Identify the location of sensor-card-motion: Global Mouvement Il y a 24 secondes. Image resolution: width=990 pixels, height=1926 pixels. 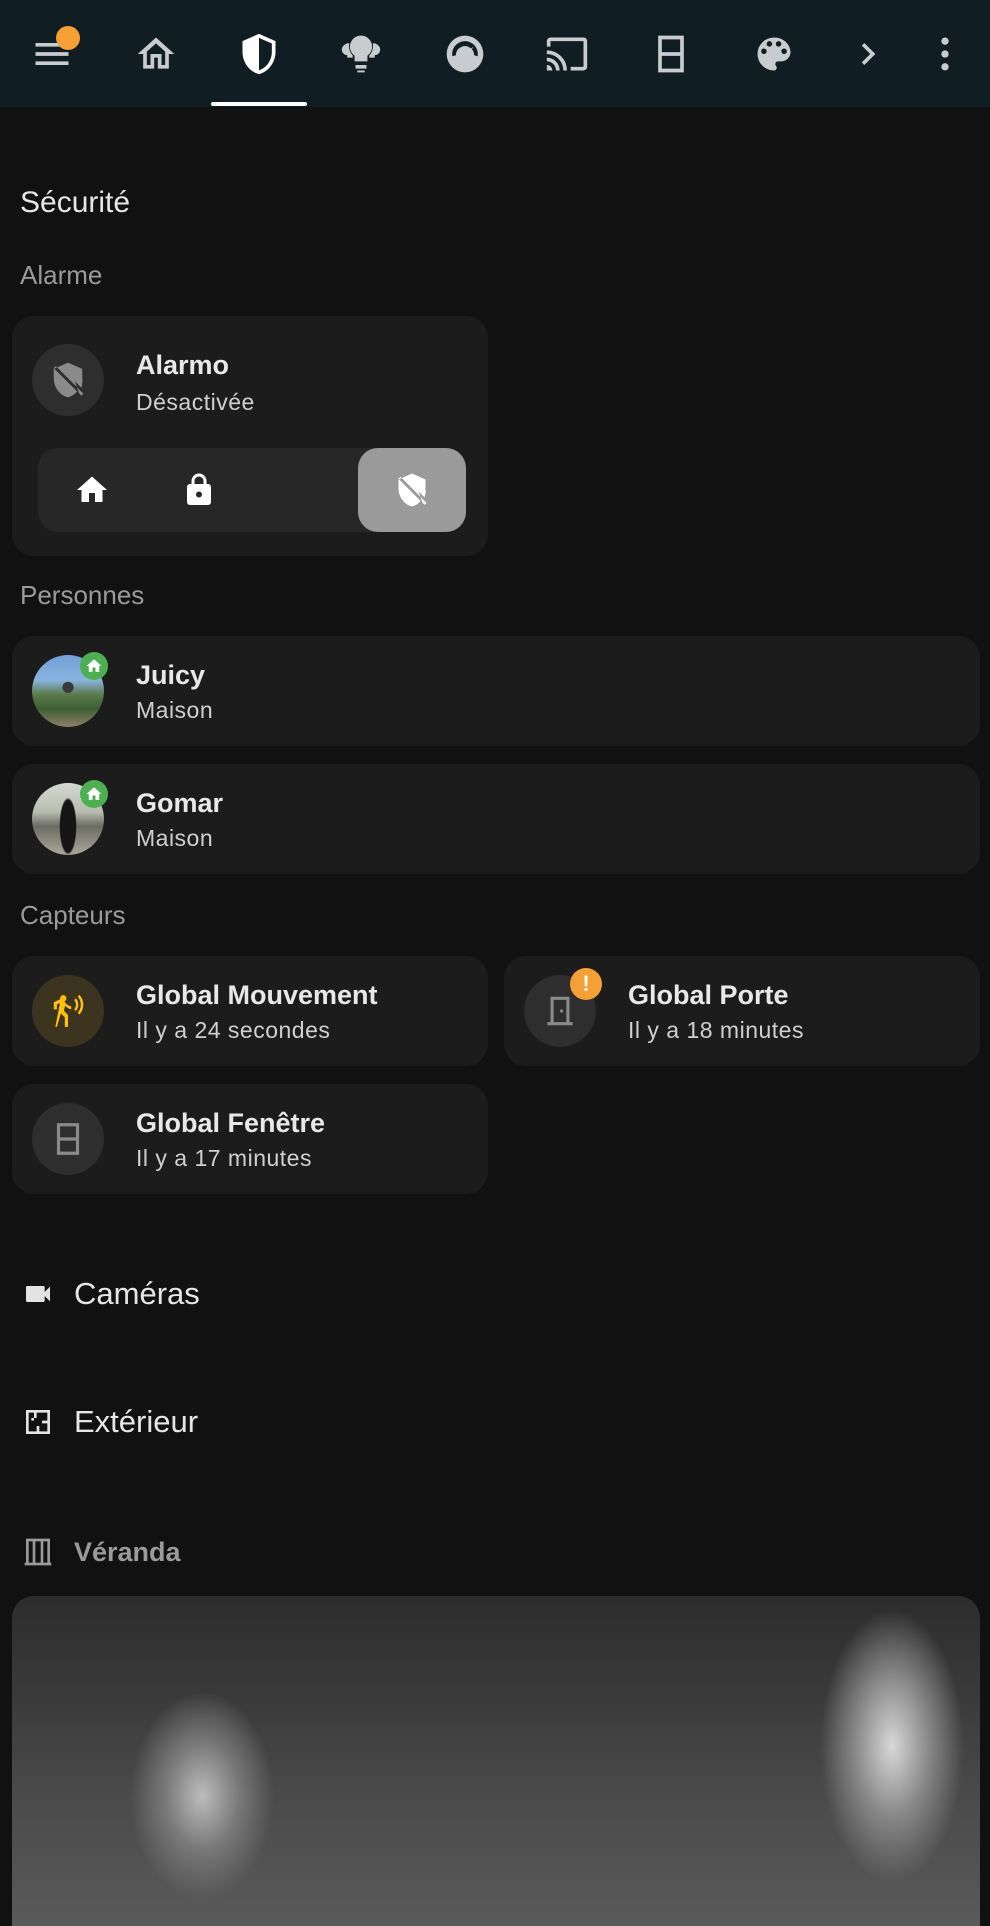
(250, 1011).